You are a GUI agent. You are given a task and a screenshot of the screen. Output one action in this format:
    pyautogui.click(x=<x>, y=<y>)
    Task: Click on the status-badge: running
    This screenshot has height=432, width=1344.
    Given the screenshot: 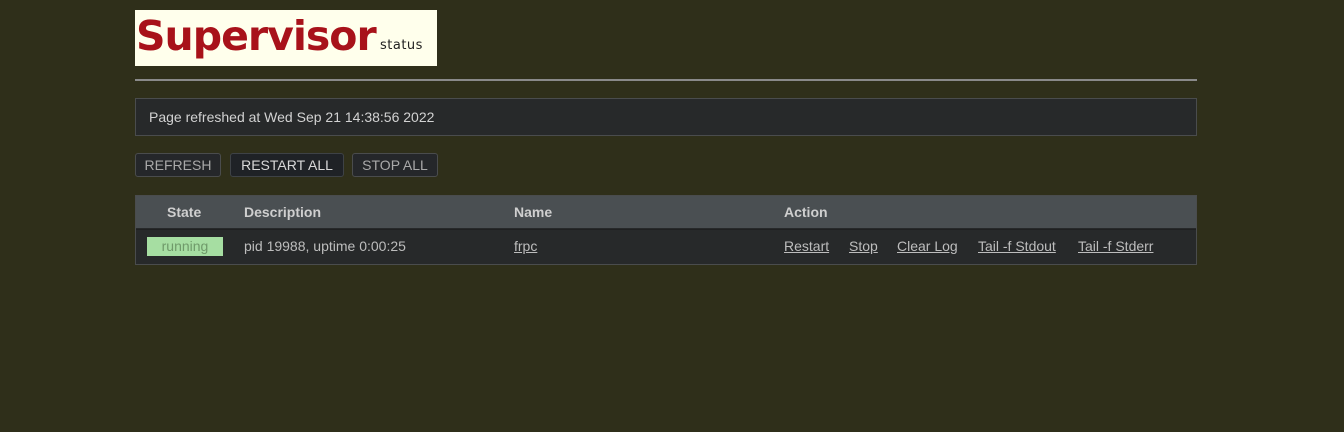 What is the action you would take?
    pyautogui.click(x=185, y=246)
    